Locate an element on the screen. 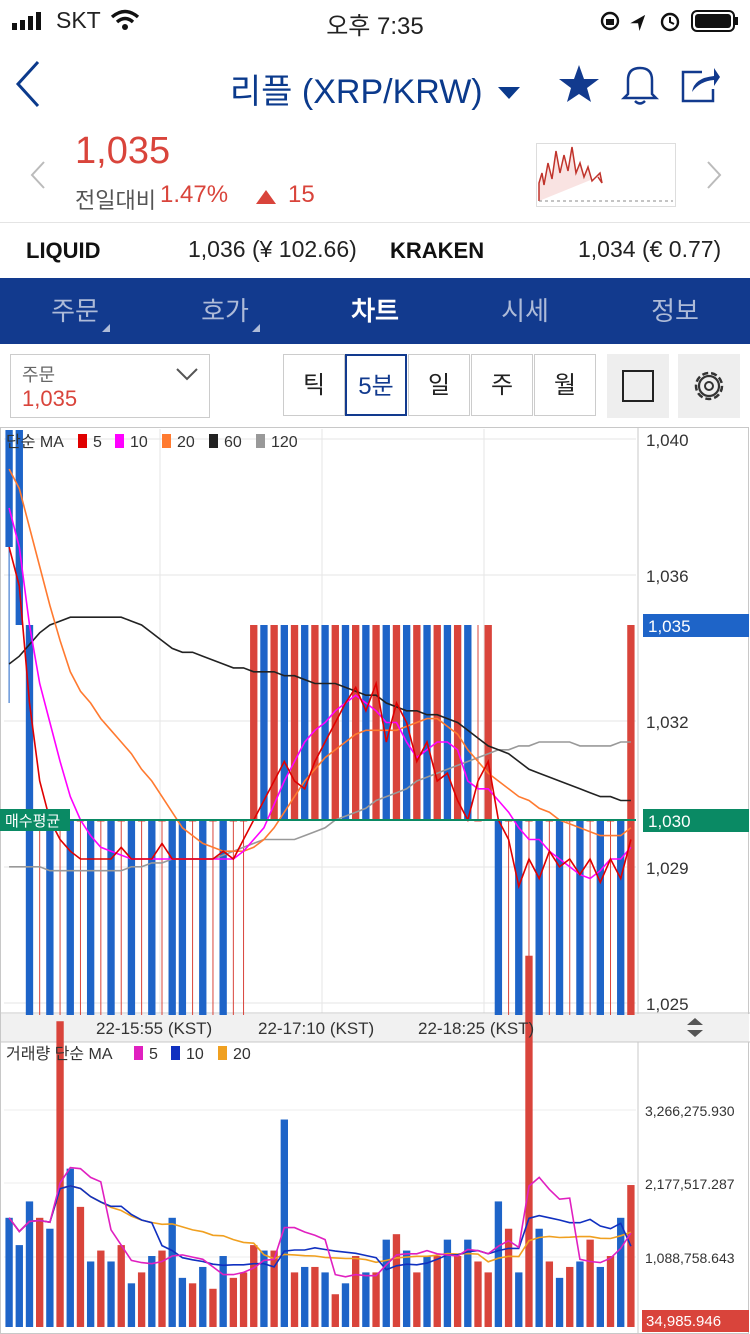 The width and height of the screenshot is (750, 1334). legend-label: 5 is located at coordinates (97, 442).